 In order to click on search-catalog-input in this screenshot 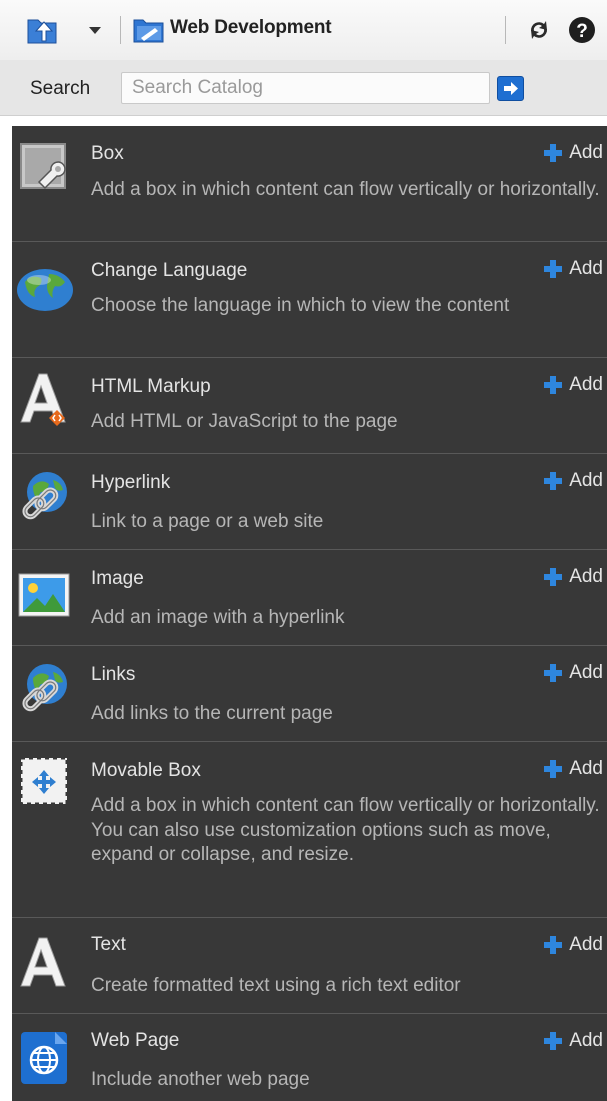, I will do `click(305, 88)`.